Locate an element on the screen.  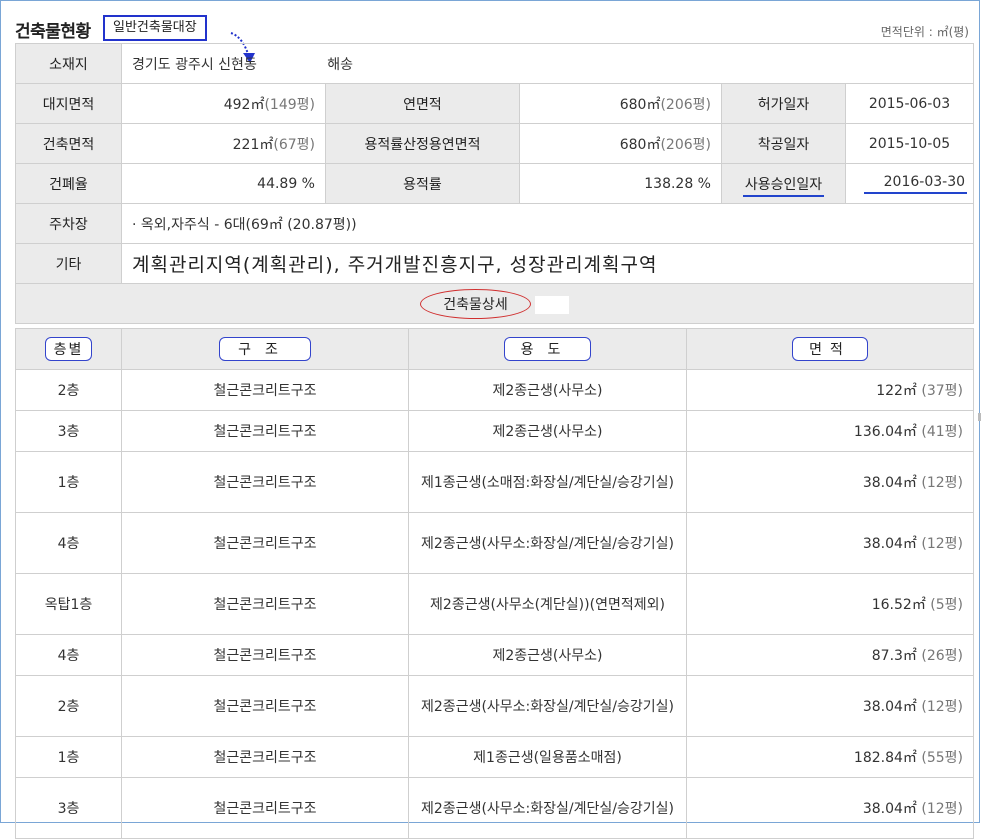
detail-section-cell: 건축물상세 is located at coordinates (494, 303).